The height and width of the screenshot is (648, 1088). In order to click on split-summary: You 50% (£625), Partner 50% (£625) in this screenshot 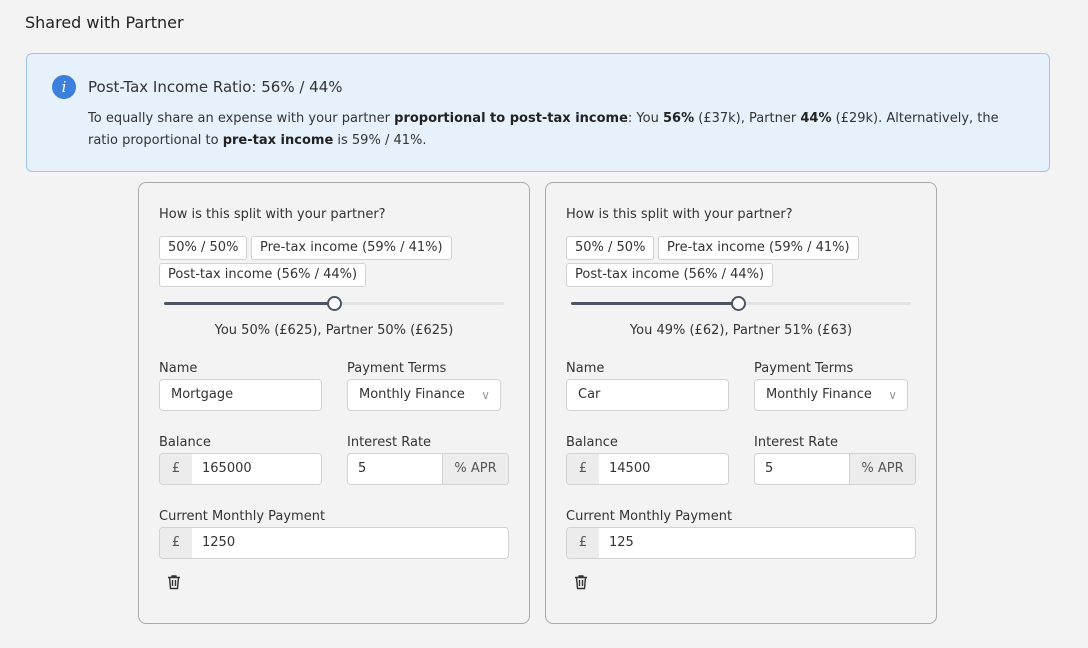, I will do `click(334, 330)`.